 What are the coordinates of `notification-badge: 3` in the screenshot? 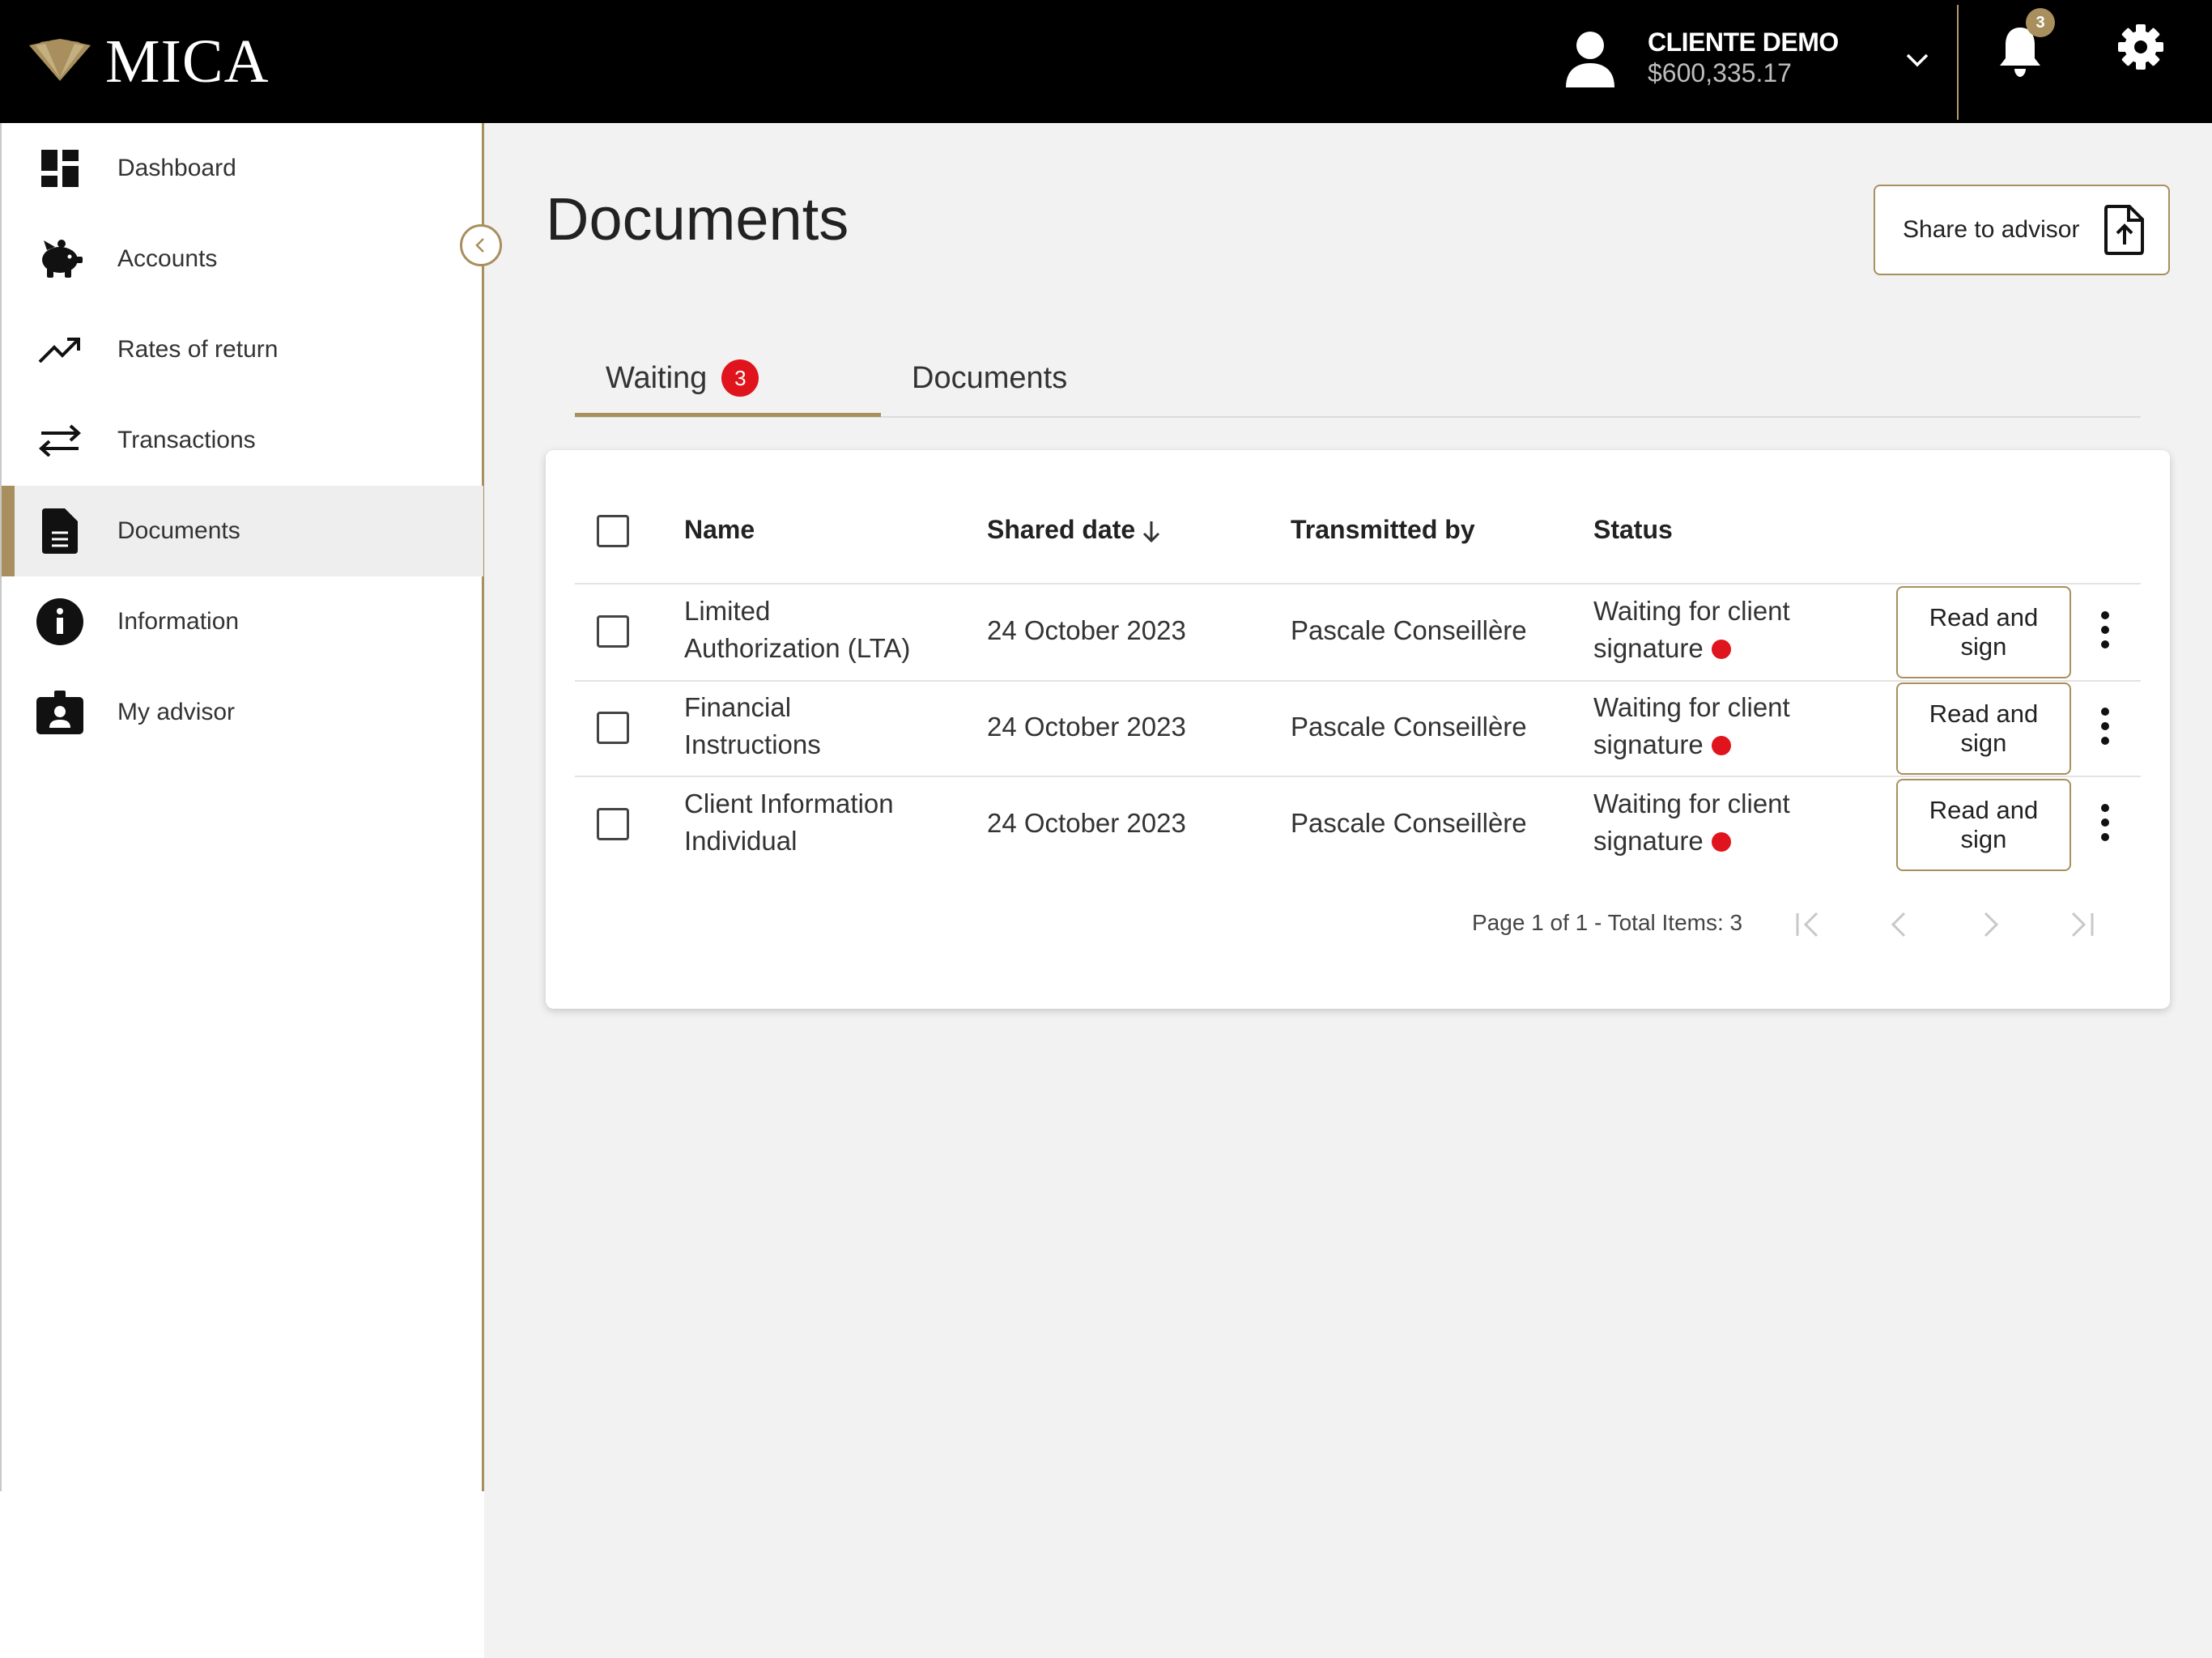 It's located at (2041, 22).